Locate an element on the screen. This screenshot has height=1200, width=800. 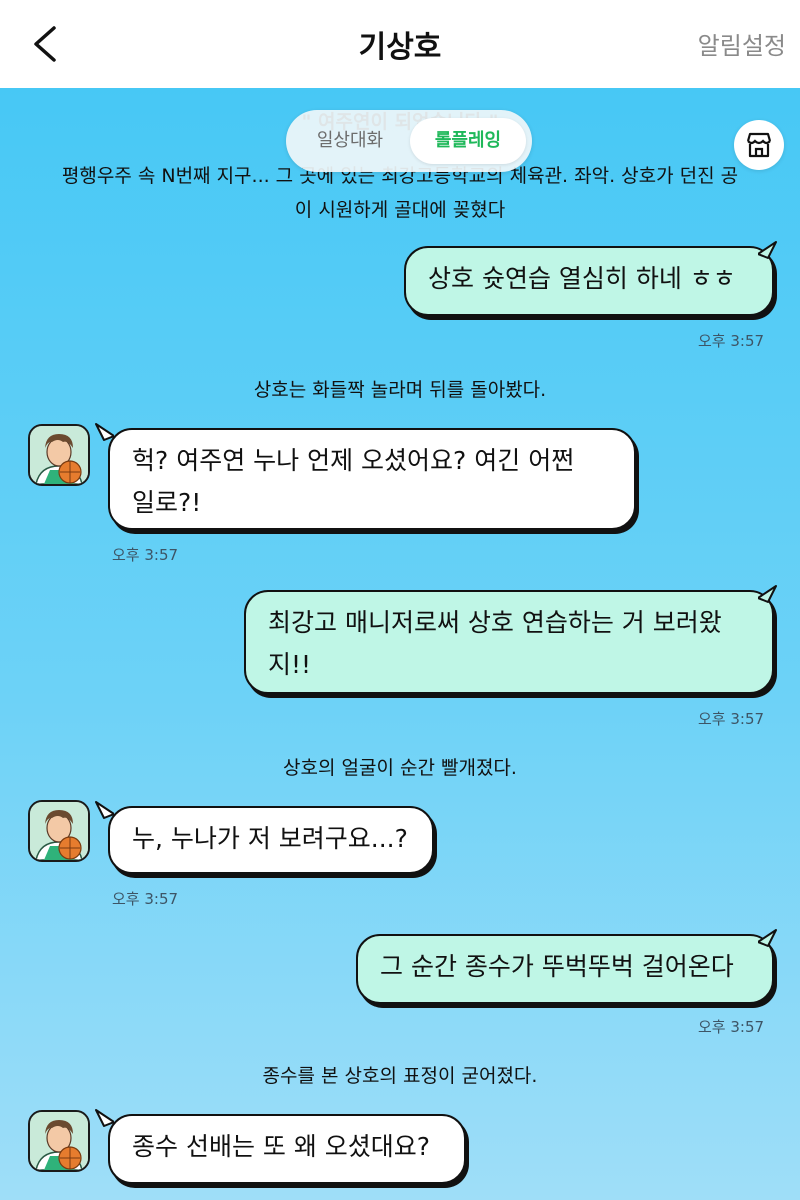
narration-text: 이 시원하게 골대에 꽂혔다 is located at coordinates (400, 210).